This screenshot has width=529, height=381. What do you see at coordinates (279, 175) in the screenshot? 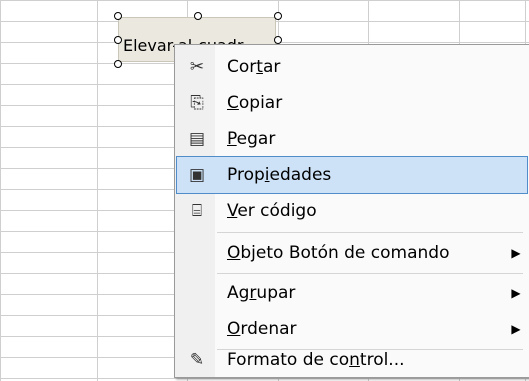
I see `menu-item-label: Propiedades` at bounding box center [279, 175].